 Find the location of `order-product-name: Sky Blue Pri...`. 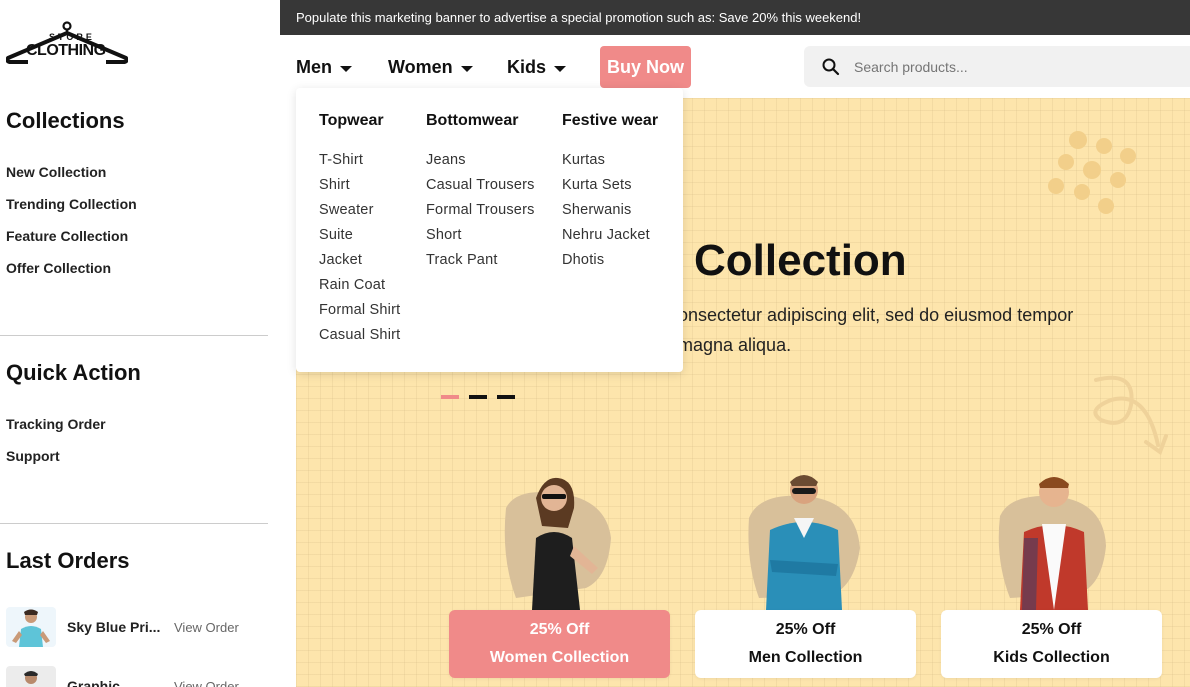

order-product-name: Sky Blue Pri... is located at coordinates (114, 627).